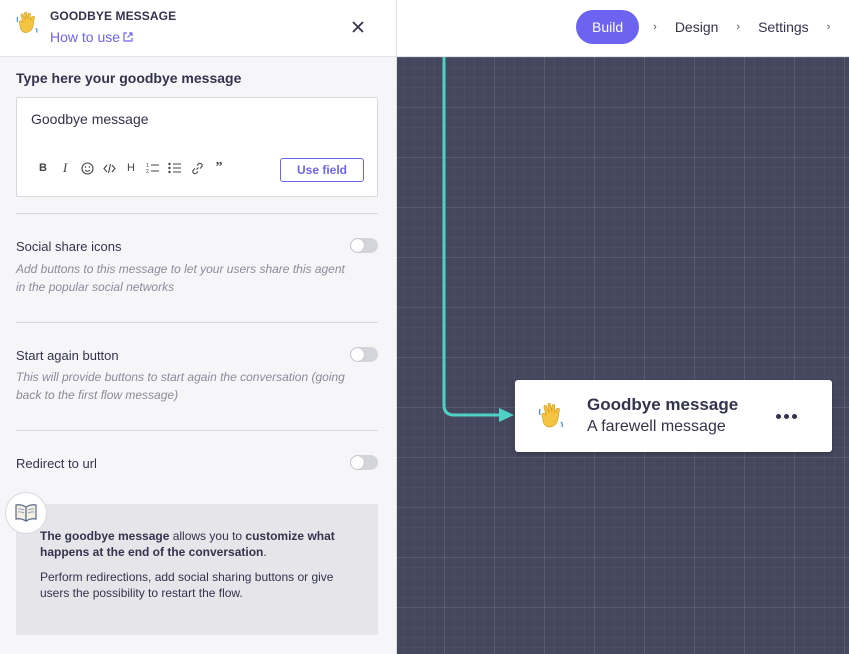 The width and height of the screenshot is (849, 654). What do you see at coordinates (153, 168) in the screenshot?
I see `ordered-list-icon: 12` at bounding box center [153, 168].